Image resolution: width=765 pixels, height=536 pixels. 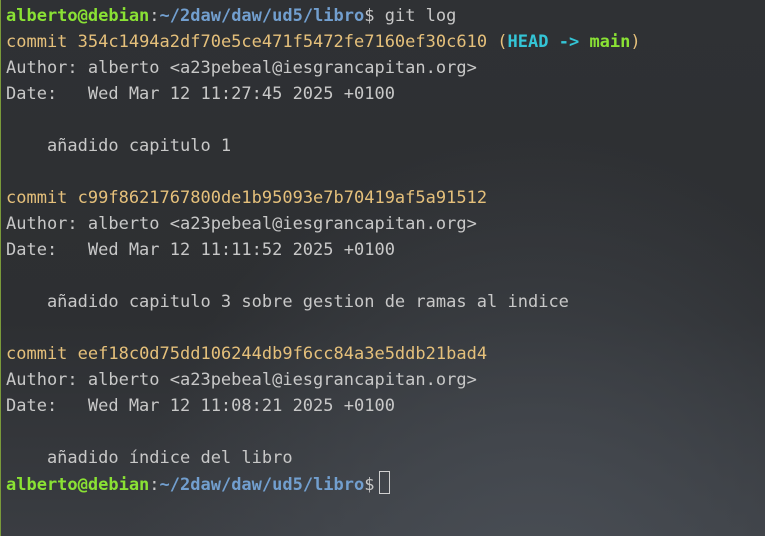 I want to click on commit-date: Date: Wed Mar 12 11:11:52 2025 +0100, so click(x=200, y=250).